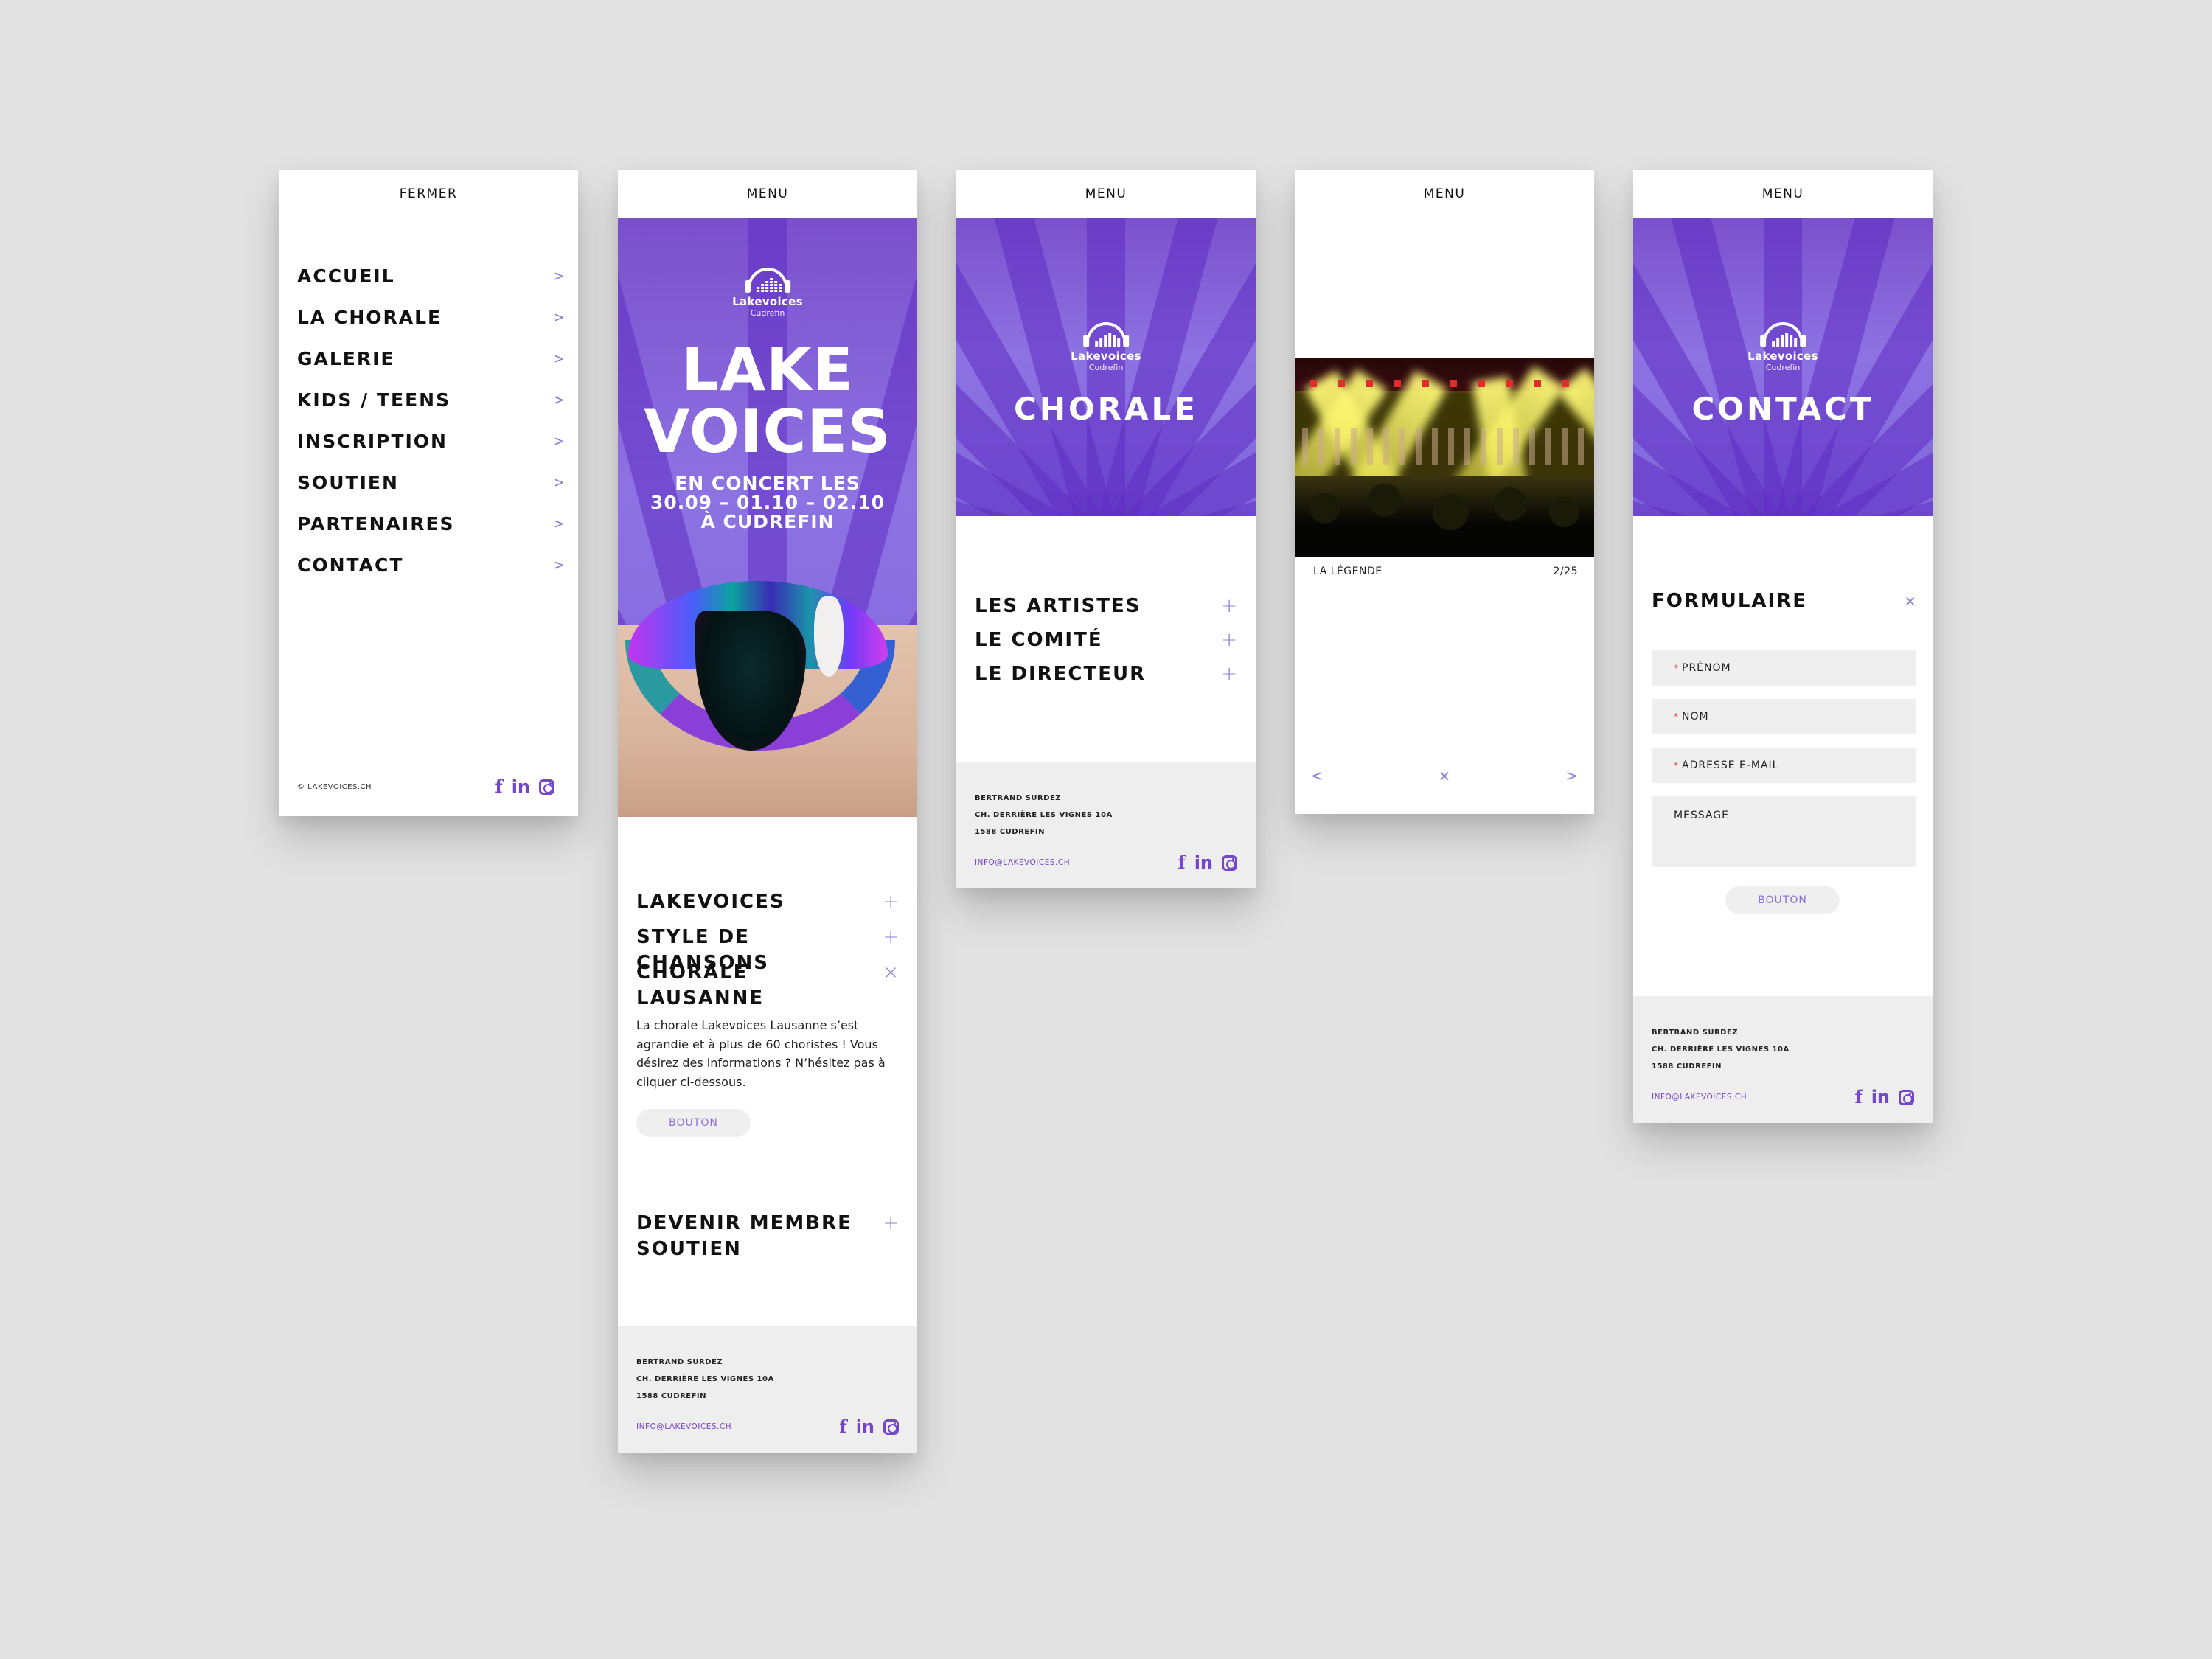 The width and height of the screenshot is (2212, 1659). What do you see at coordinates (679, 1362) in the screenshot?
I see `footer-name: BERTRAND SURDEZ` at bounding box center [679, 1362].